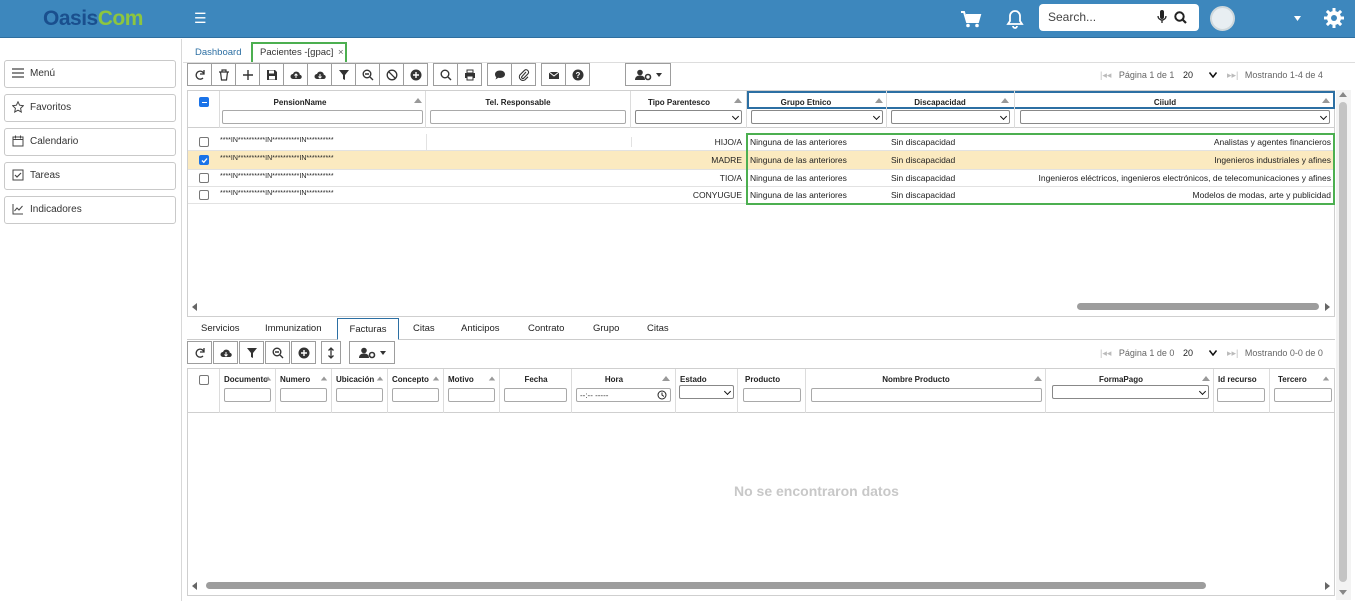  I want to click on sidebar-item-calendario: Calendario, so click(90, 142).